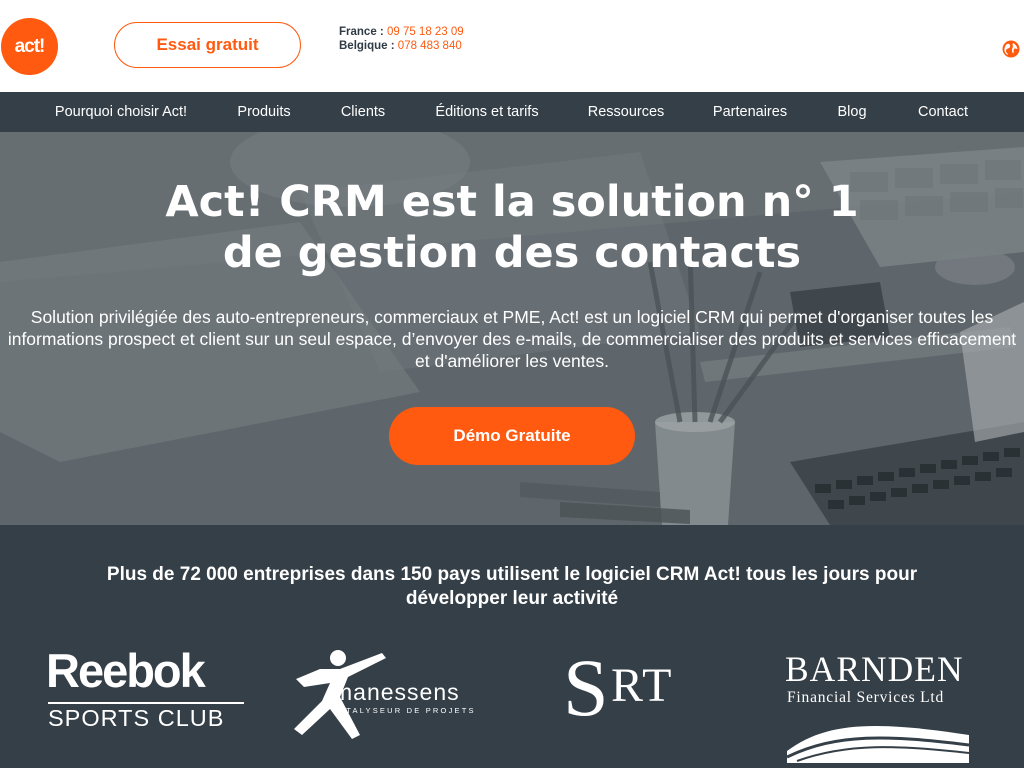 Image resolution: width=1024 pixels, height=768 pixels. I want to click on manessens-logo: manessens CATALYSEUR DE PROJETS, so click(390, 695).